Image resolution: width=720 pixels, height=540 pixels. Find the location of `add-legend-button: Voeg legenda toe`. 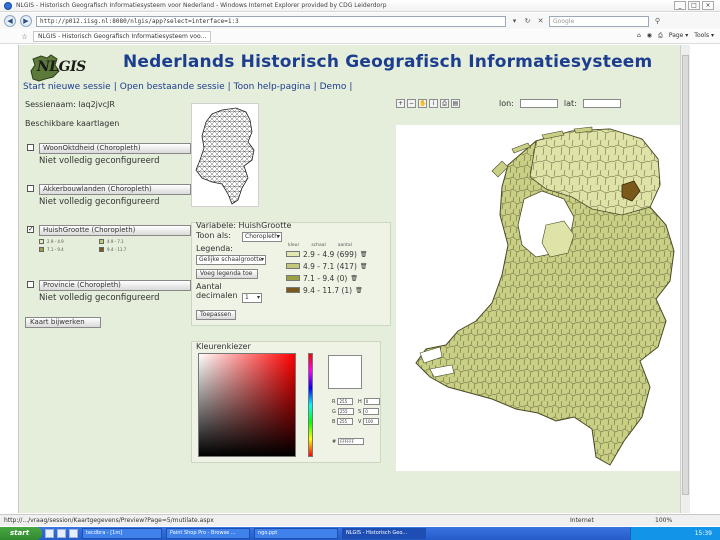

add-legend-button: Voeg legenda toe is located at coordinates (227, 274).